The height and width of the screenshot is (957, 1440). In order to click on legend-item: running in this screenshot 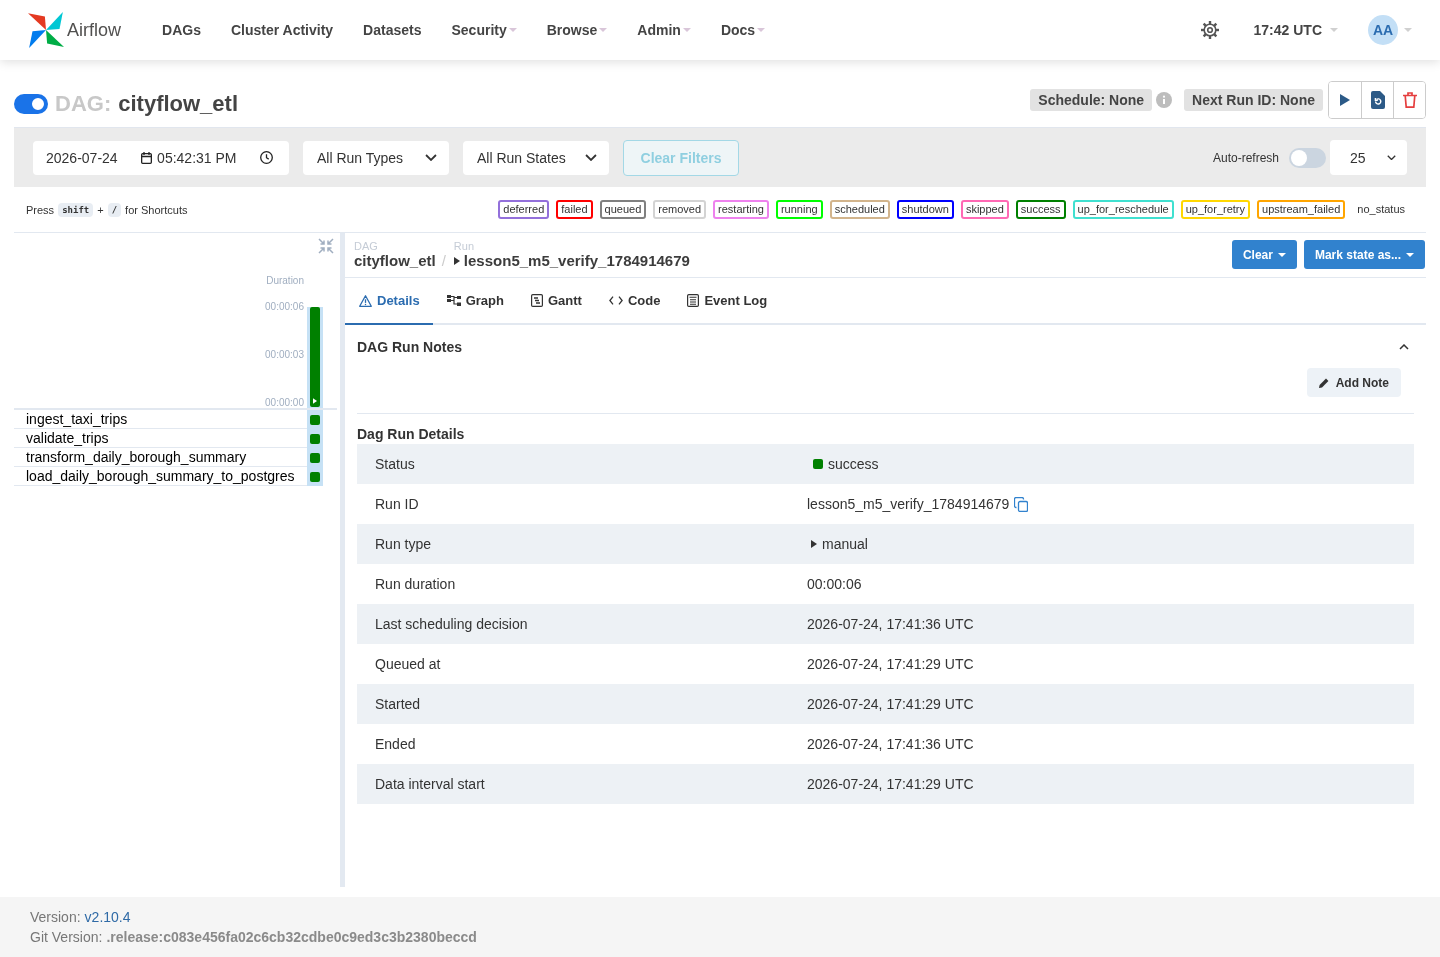, I will do `click(799, 209)`.